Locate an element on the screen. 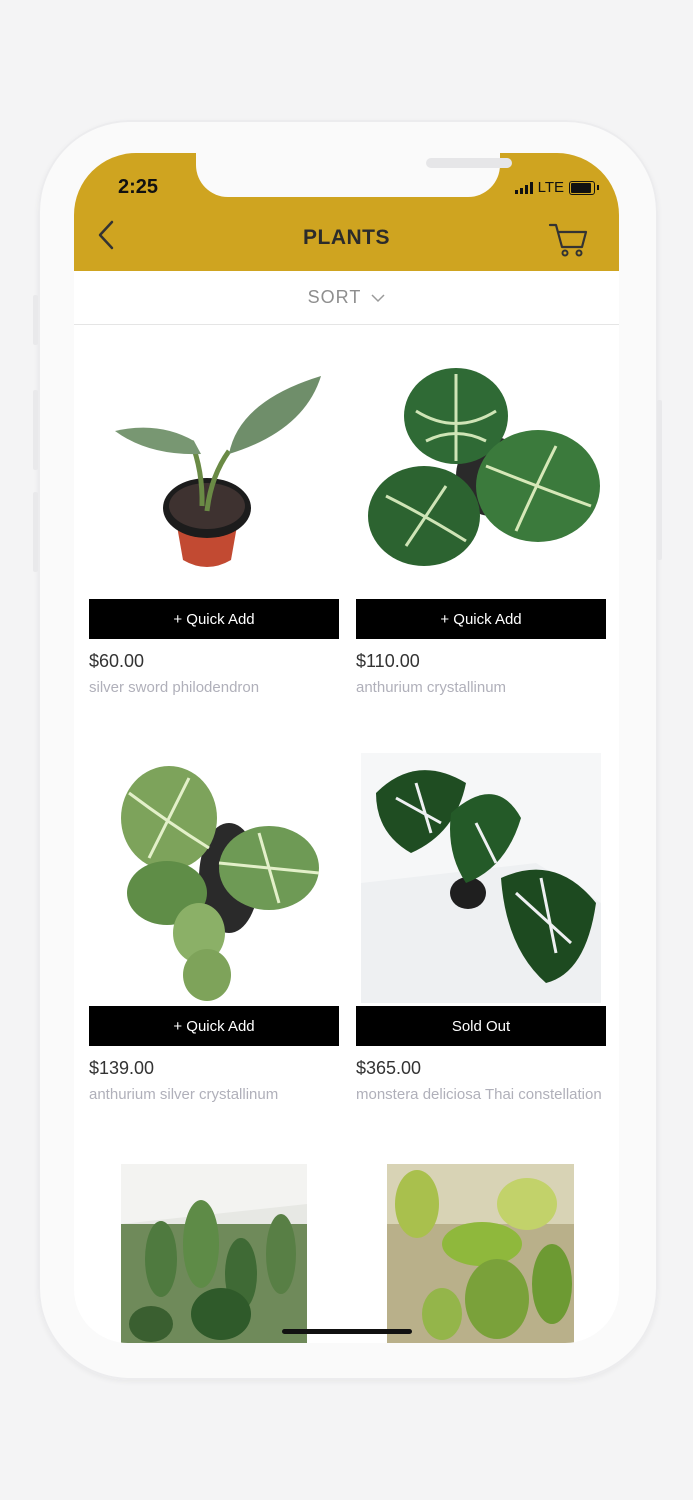 Image resolution: width=693 pixels, height=1500 pixels. plant-photo-anthurium is located at coordinates (481, 471).